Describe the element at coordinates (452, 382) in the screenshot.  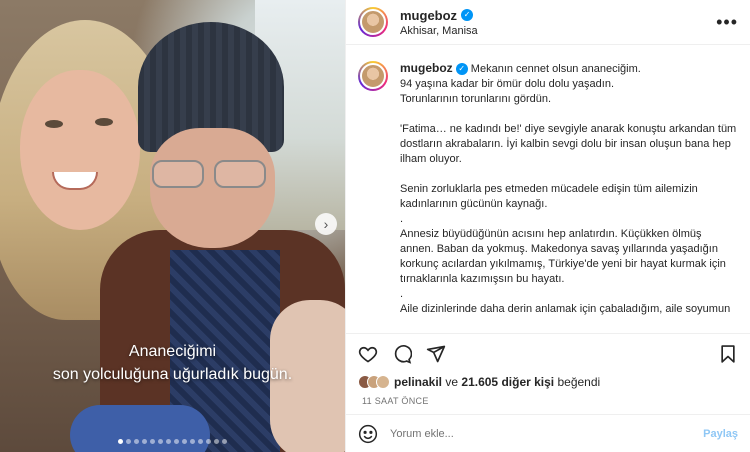
I see `likes-connector: ve` at that location.